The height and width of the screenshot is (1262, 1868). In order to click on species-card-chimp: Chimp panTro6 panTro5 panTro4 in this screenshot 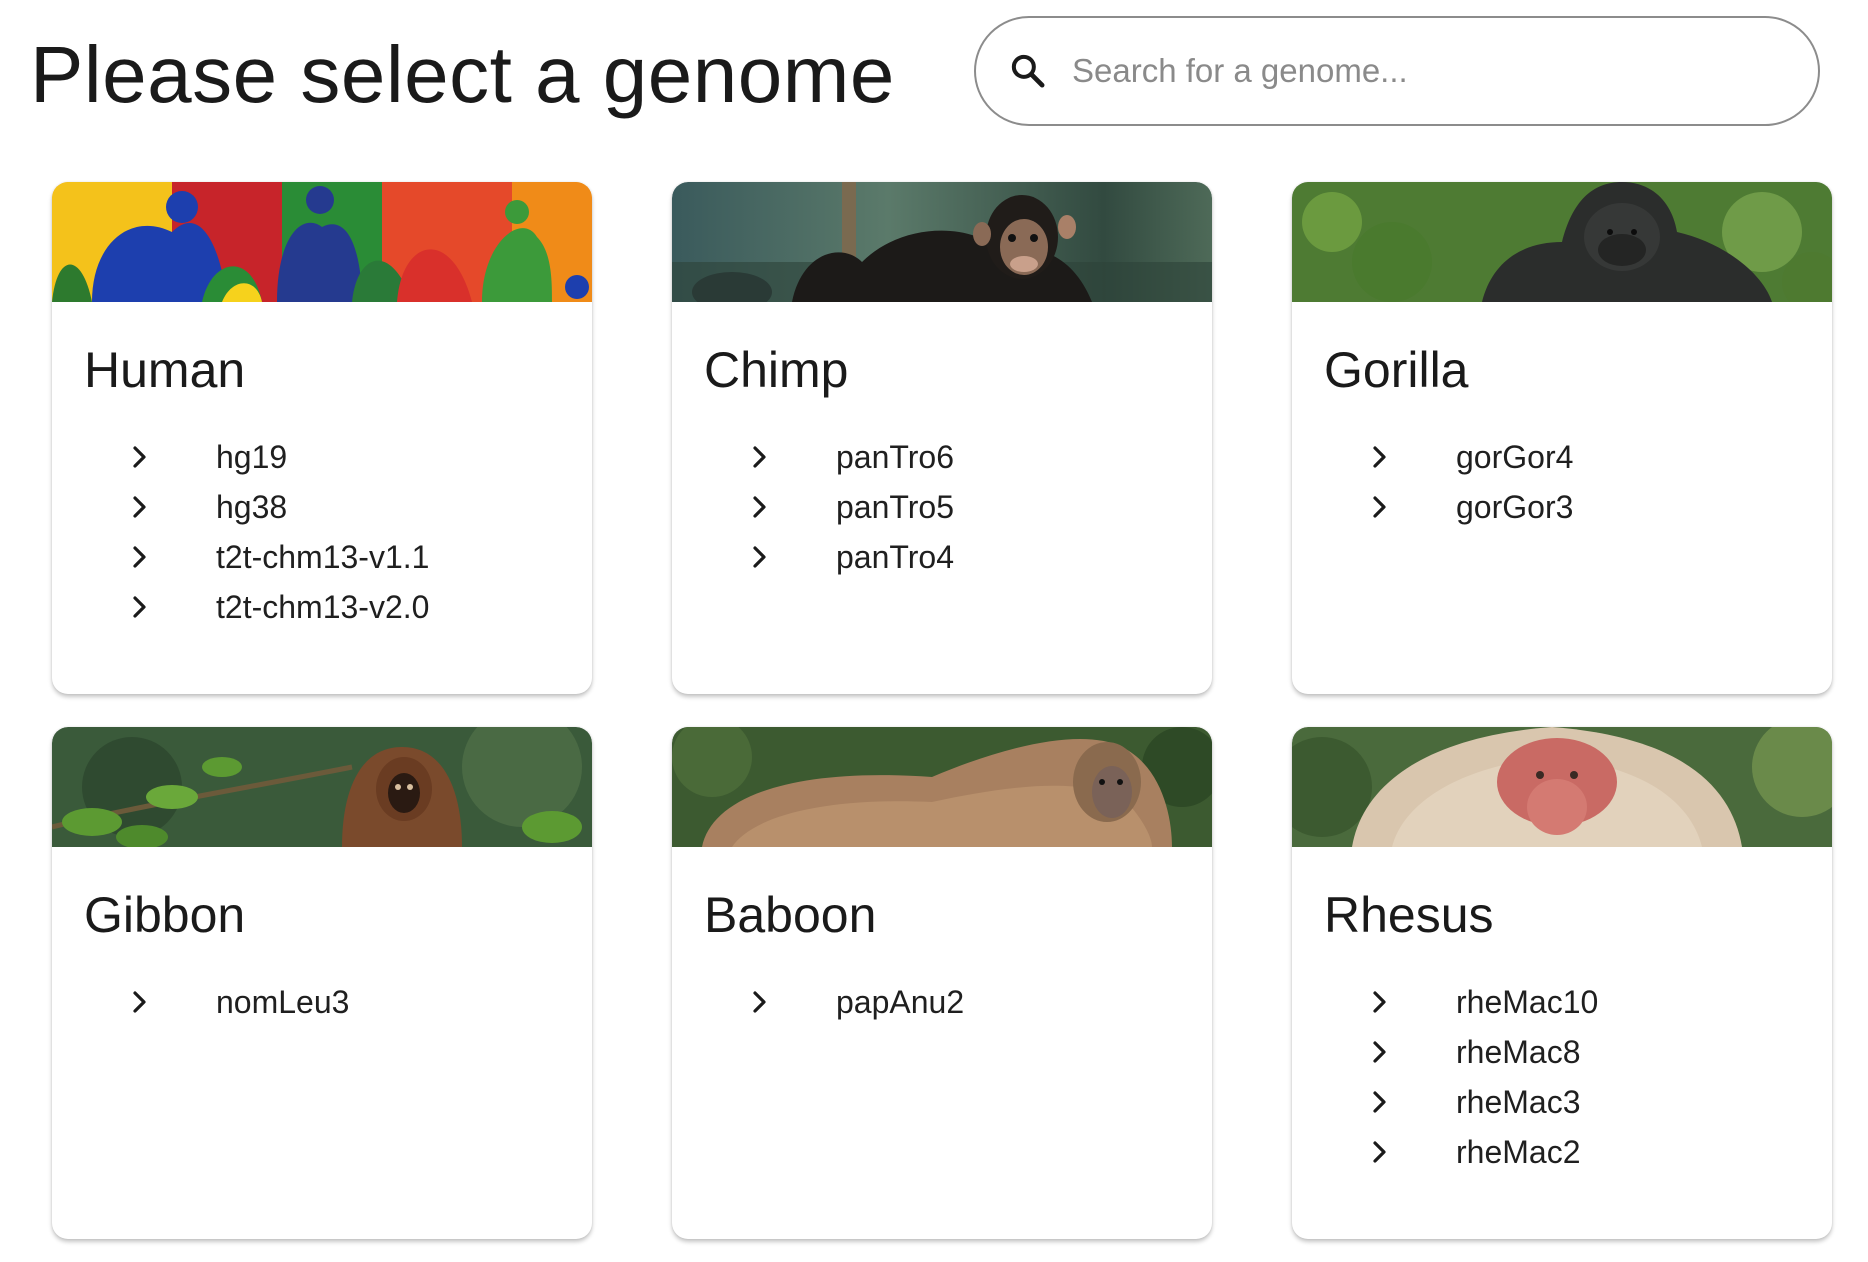, I will do `click(942, 438)`.